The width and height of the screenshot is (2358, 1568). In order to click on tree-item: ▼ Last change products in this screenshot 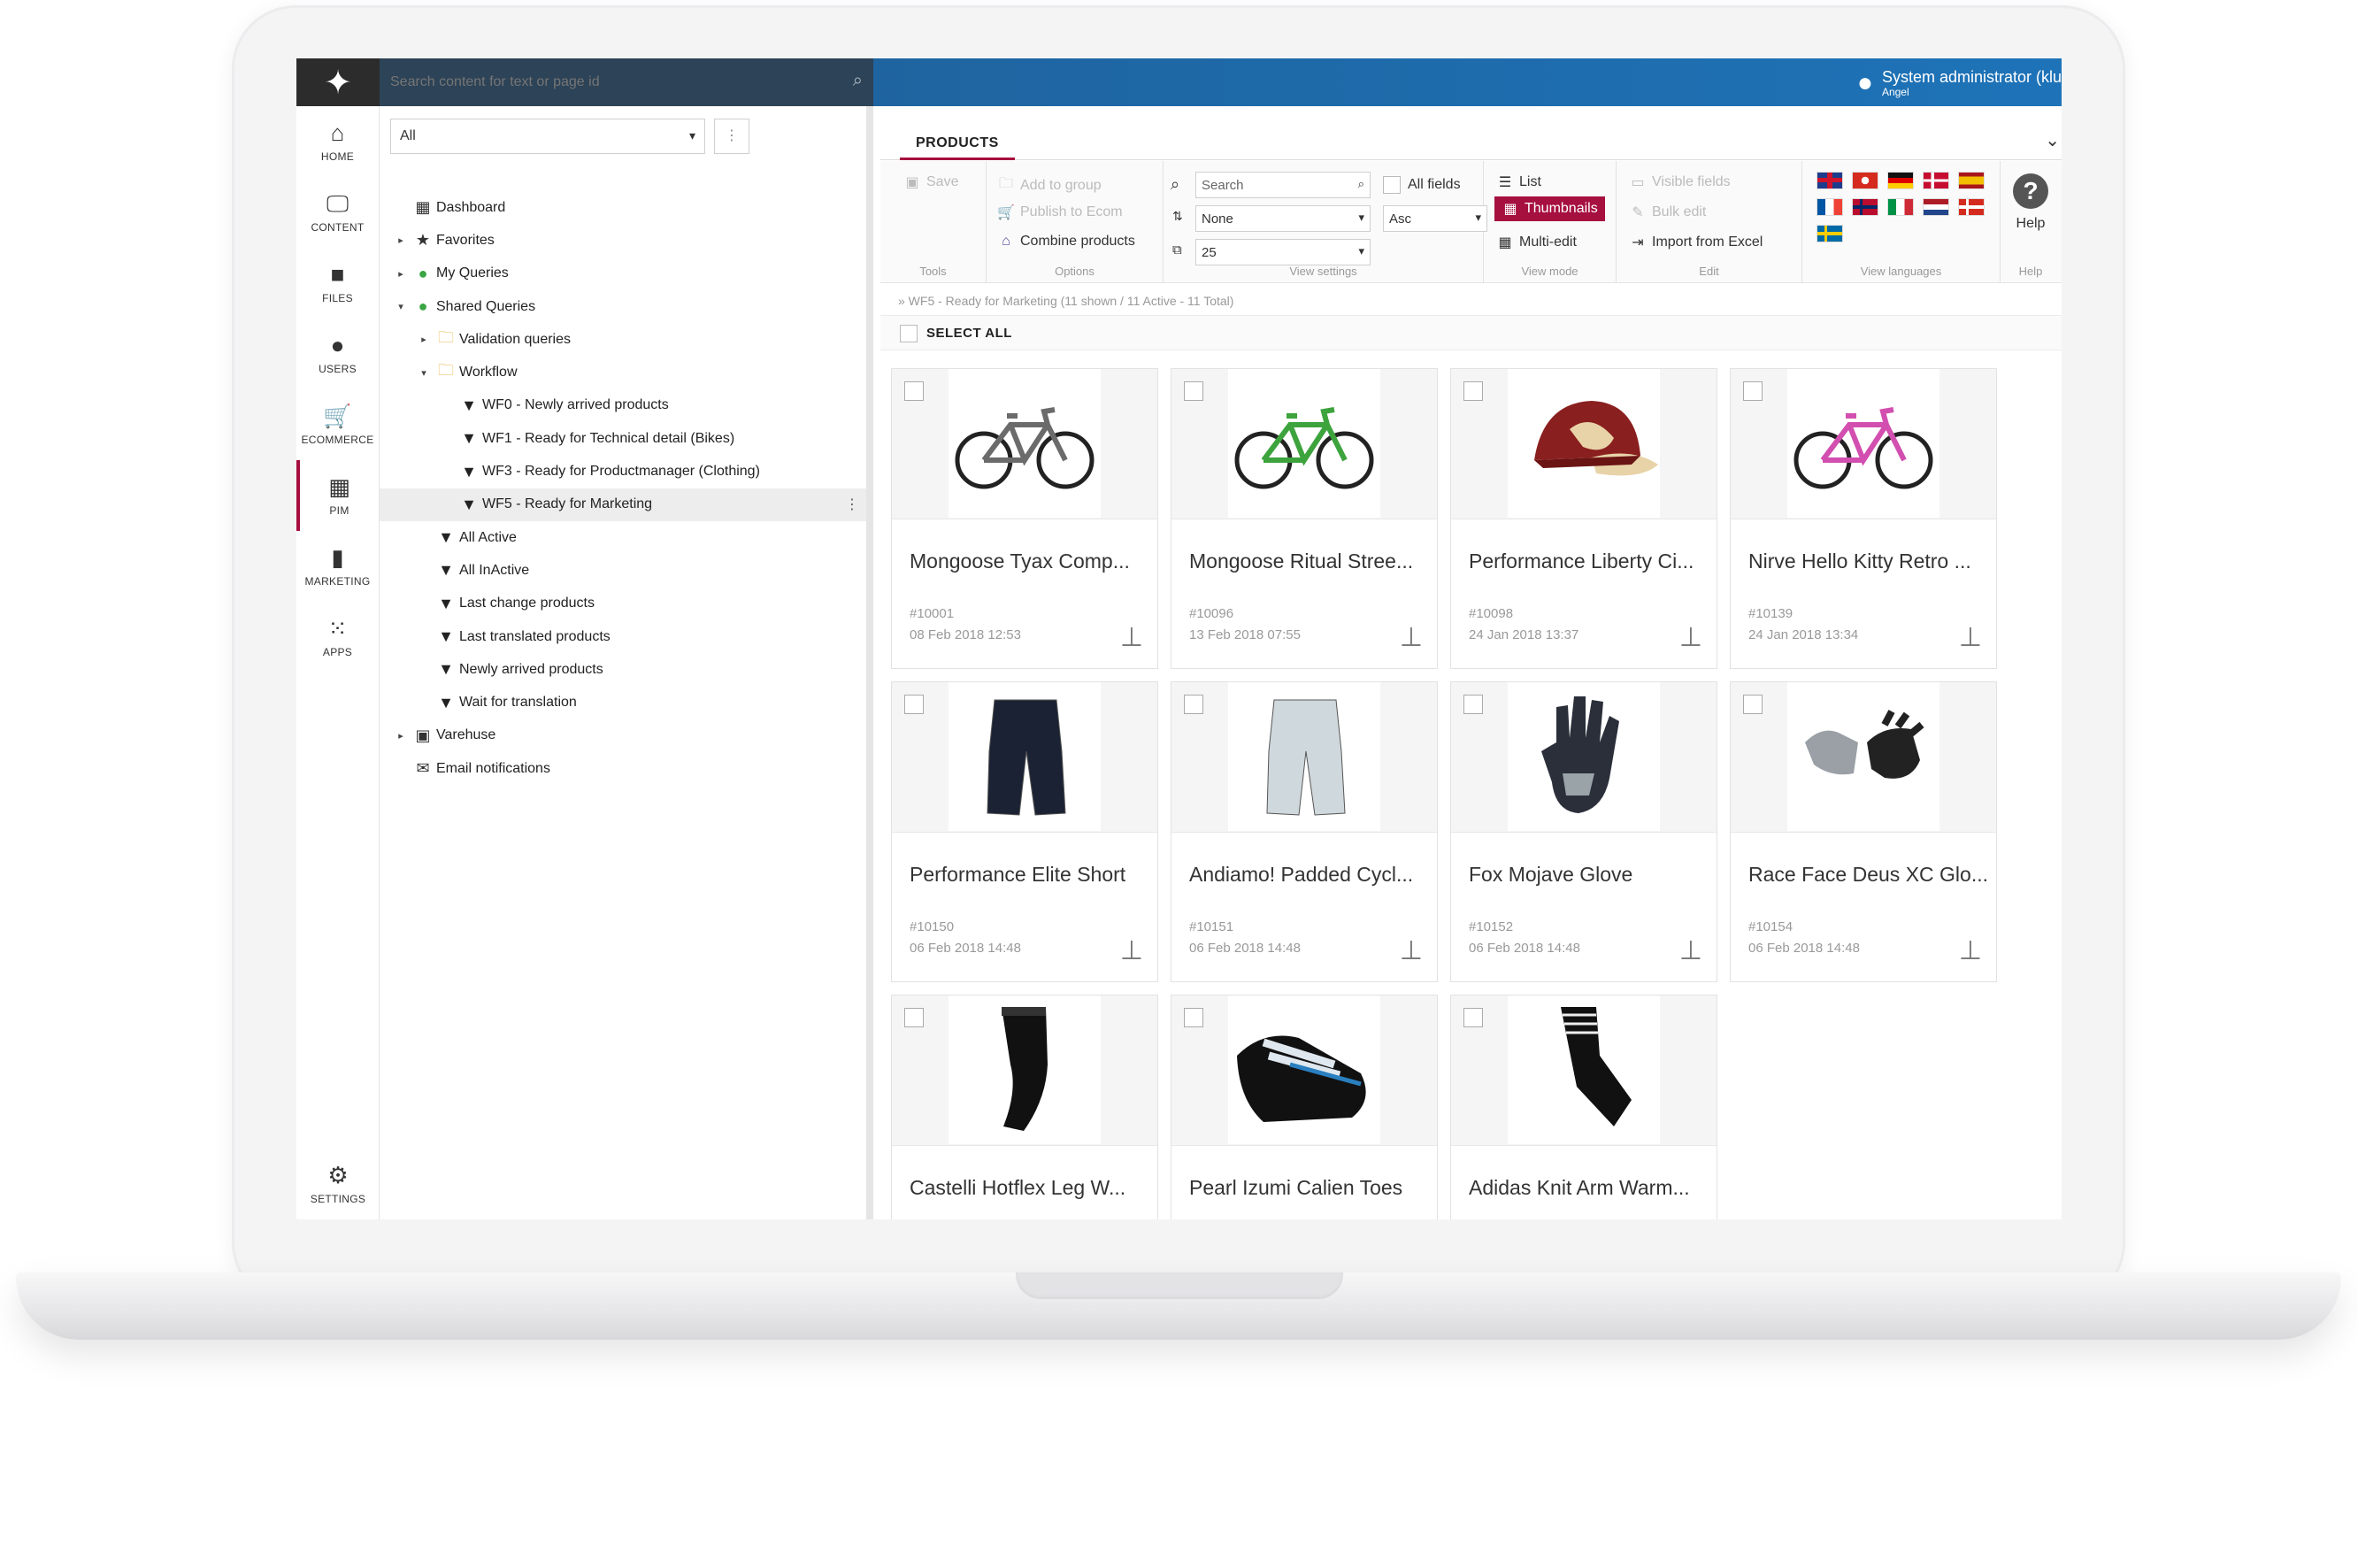, I will do `click(623, 604)`.